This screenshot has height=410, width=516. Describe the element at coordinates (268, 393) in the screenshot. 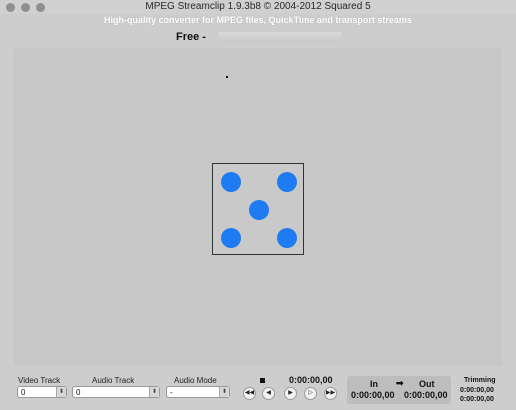

I see `step-back-button: ◀` at that location.